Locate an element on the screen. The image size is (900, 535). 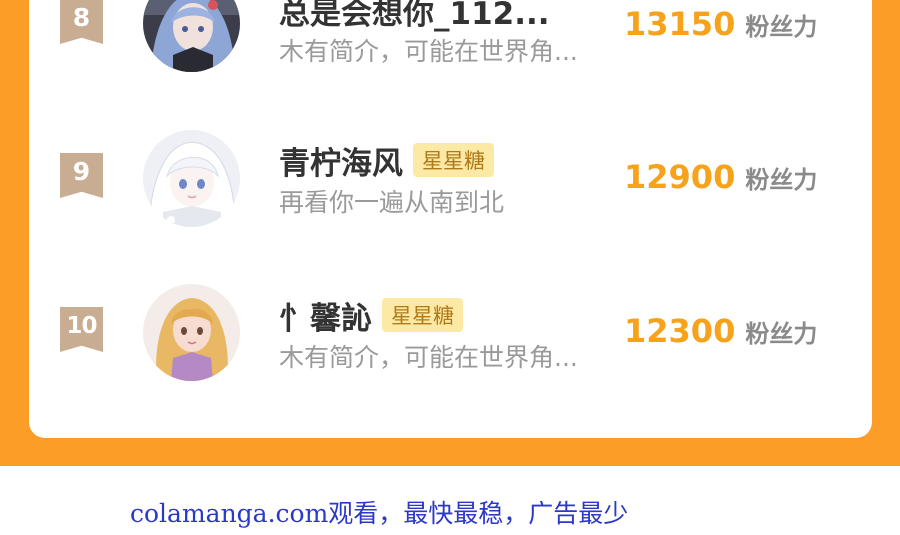
fan-power-value: 12300 is located at coordinates (680, 331).